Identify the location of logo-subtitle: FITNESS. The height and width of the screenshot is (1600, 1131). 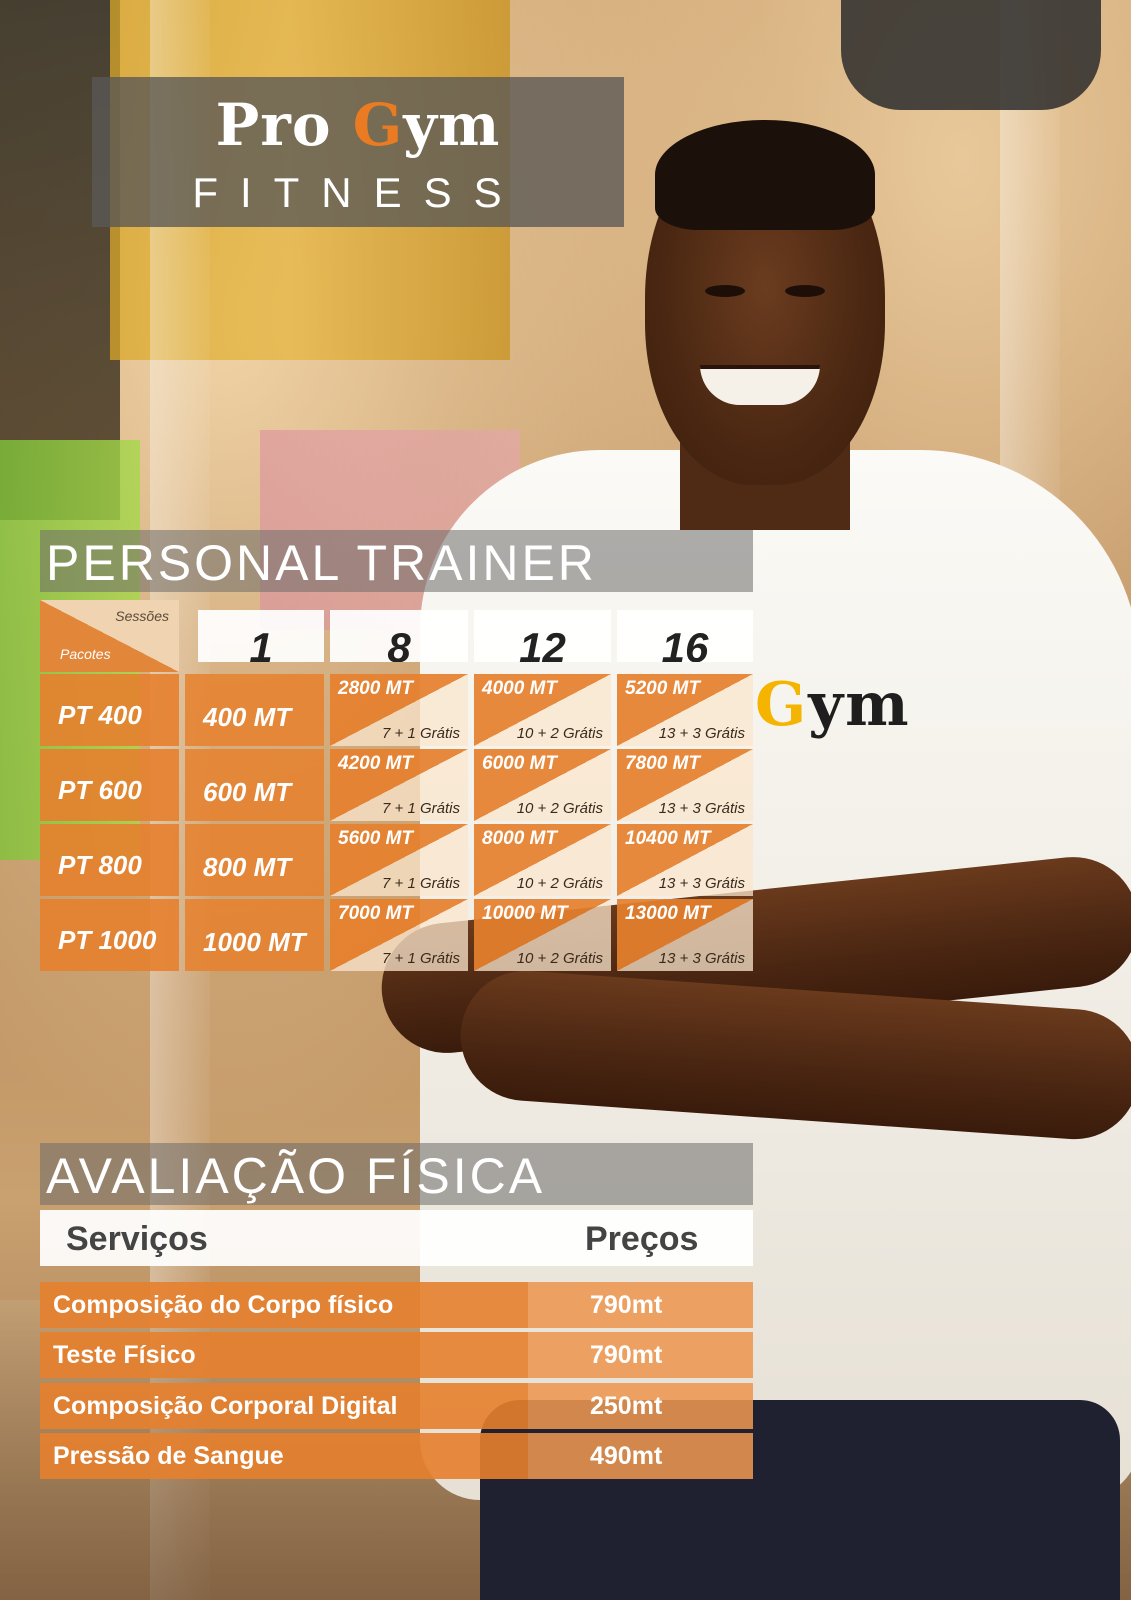
(358, 192).